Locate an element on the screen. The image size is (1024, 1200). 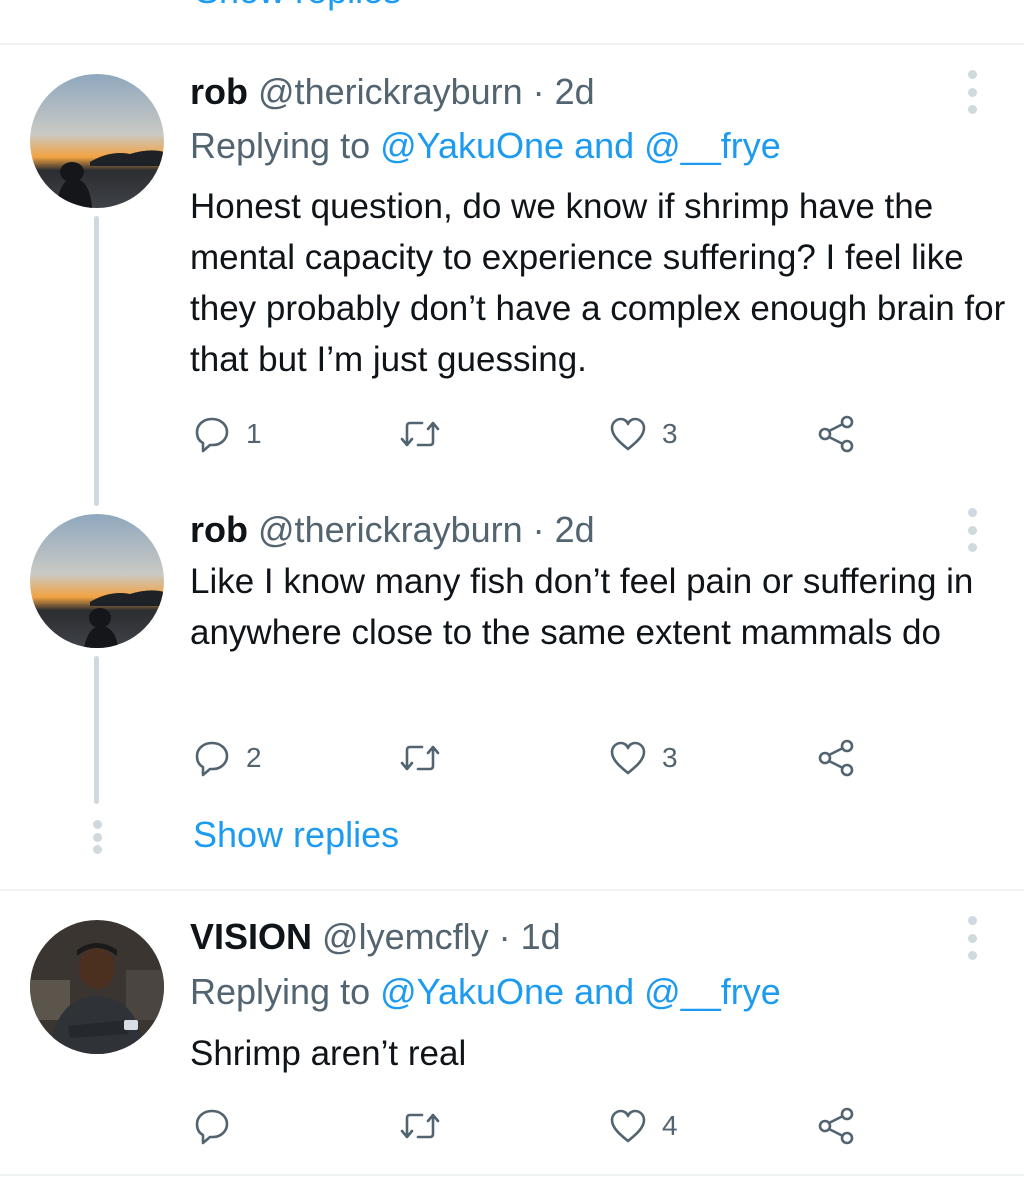
tweet-header: VISION @lyemcfly · 1d is located at coordinates (375, 937).